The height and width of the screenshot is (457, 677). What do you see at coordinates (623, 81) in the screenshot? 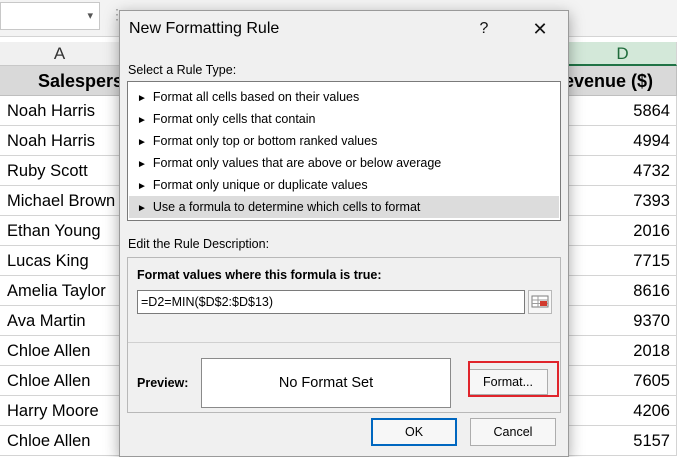
I see `header-cell-revenue: Revenue ($)` at bounding box center [623, 81].